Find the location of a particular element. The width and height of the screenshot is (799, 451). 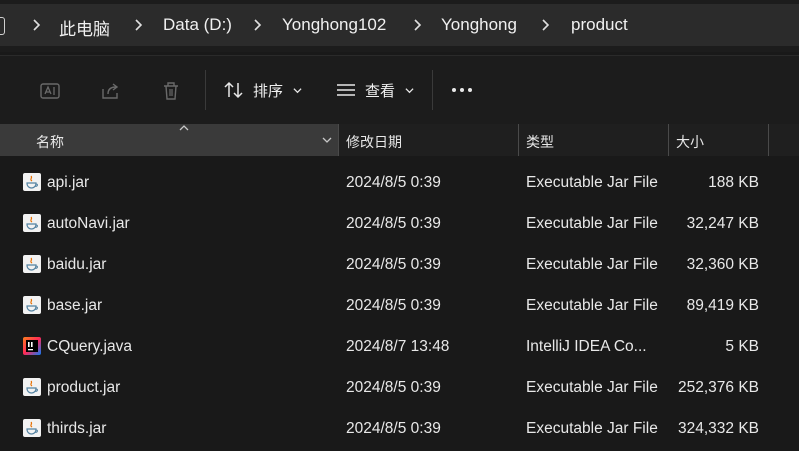

file-size: 252,376 KB is located at coordinates (718, 387).